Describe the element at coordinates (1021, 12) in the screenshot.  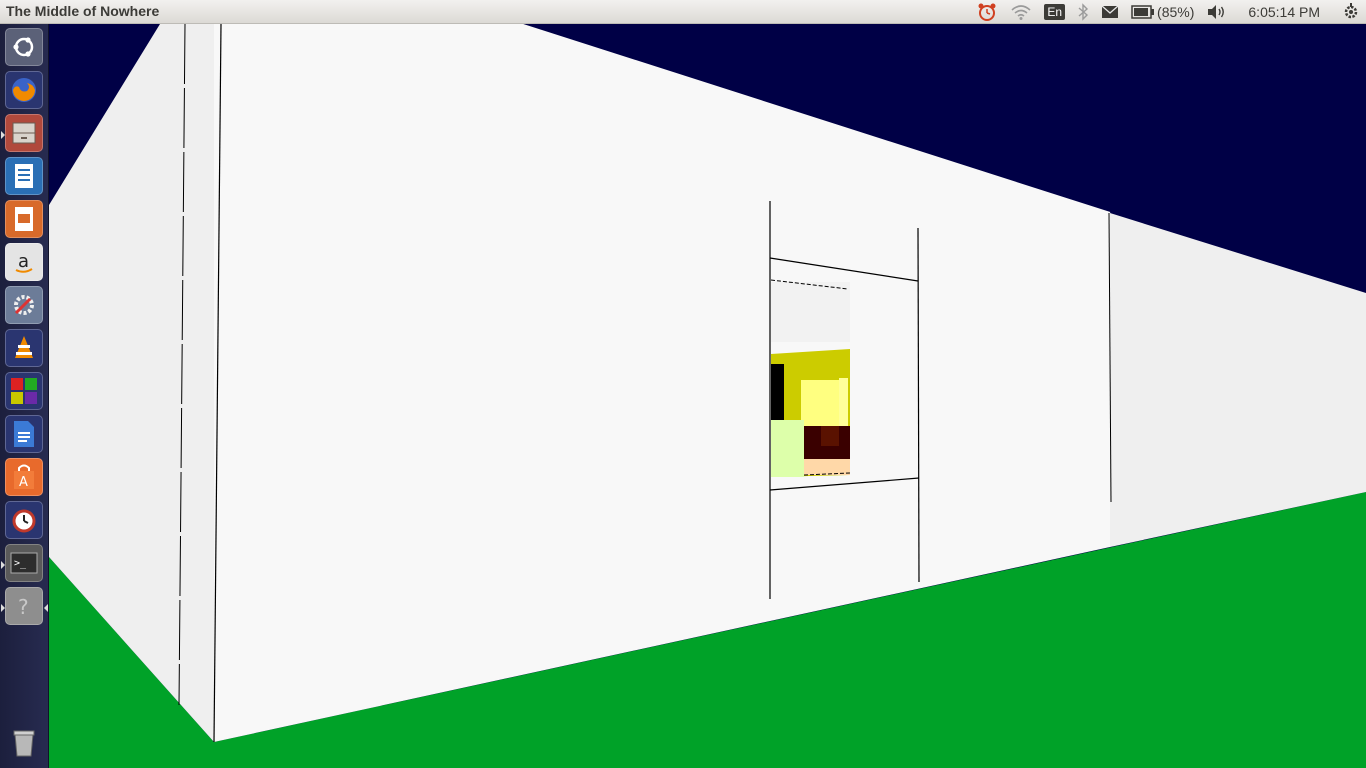
I see `wifi-icon` at that location.